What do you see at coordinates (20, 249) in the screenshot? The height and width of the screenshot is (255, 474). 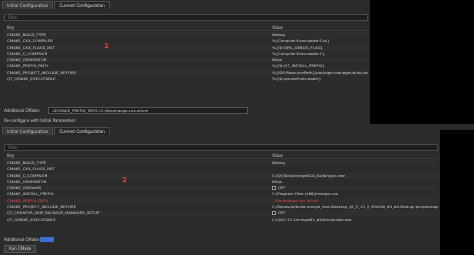 I see `run-cmake-button: Run CMake` at bounding box center [20, 249].